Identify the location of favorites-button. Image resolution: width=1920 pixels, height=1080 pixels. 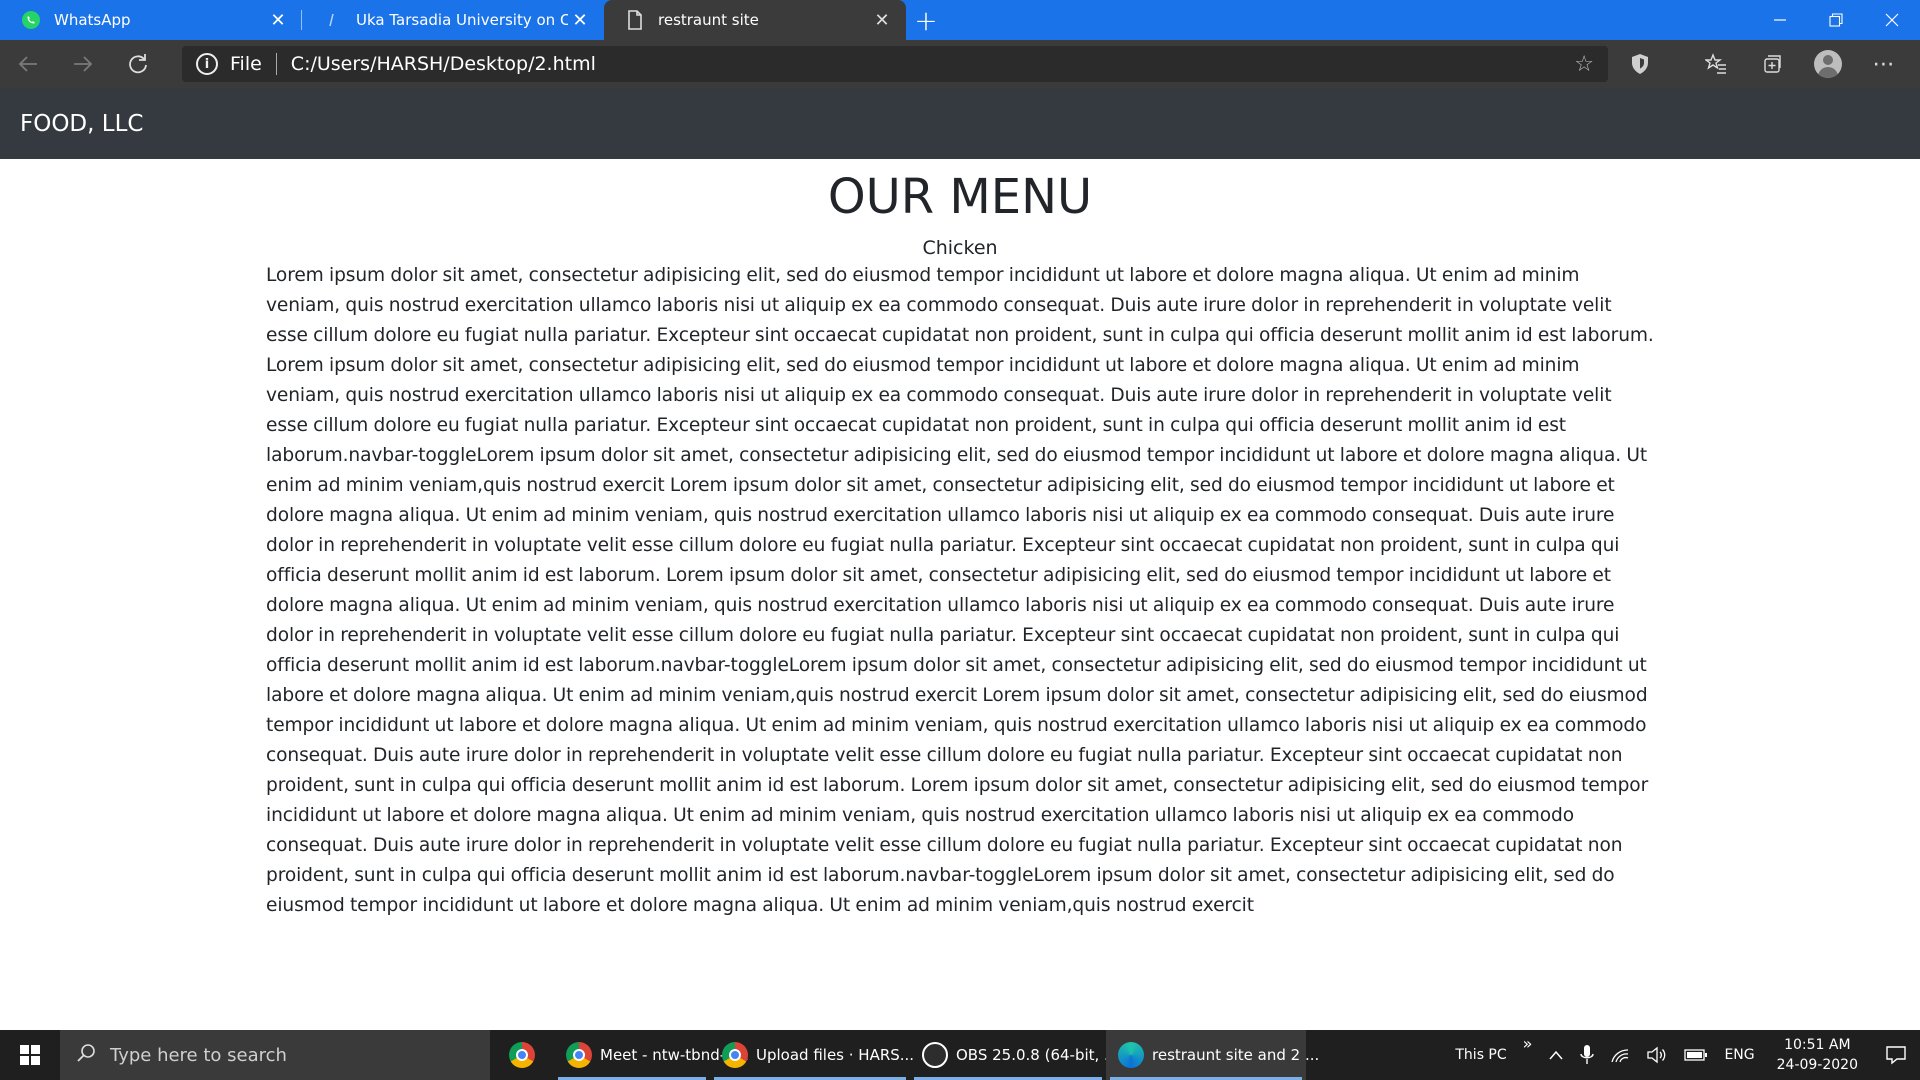
(1716, 64).